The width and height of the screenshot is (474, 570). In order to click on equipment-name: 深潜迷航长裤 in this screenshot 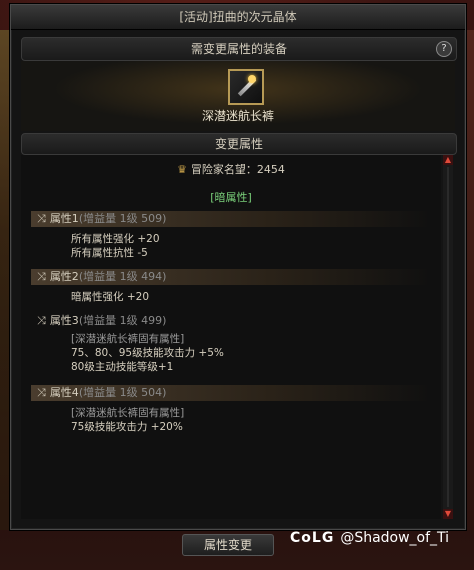, I will do `click(237, 116)`.